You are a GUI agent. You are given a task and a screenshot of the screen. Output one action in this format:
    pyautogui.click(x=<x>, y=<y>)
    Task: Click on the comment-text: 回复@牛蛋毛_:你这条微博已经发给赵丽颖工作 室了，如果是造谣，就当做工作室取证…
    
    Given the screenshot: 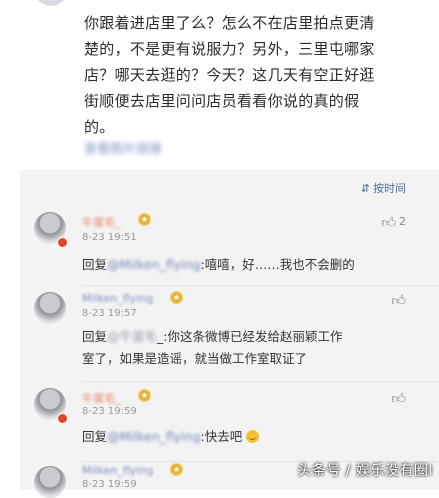 What is the action you would take?
    pyautogui.click(x=252, y=348)
    